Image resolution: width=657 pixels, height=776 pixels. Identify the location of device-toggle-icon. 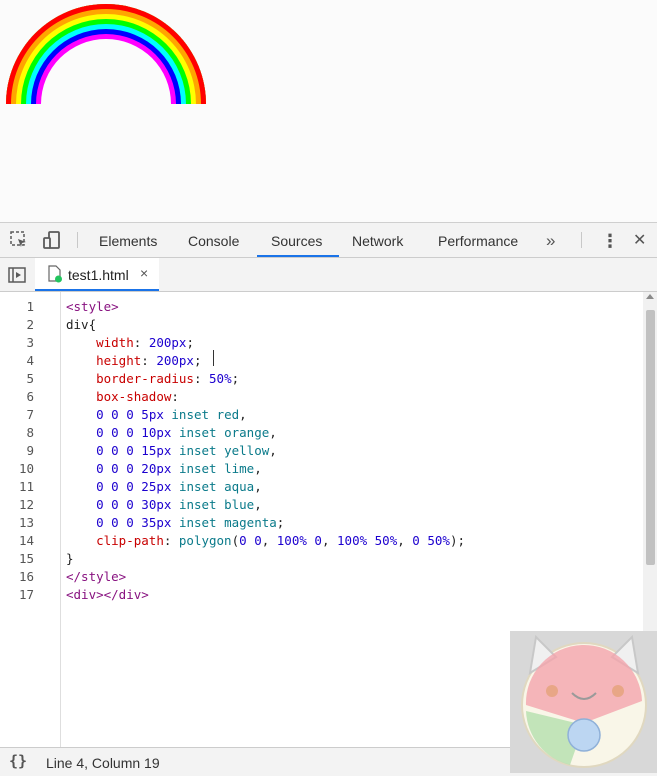
(52, 240).